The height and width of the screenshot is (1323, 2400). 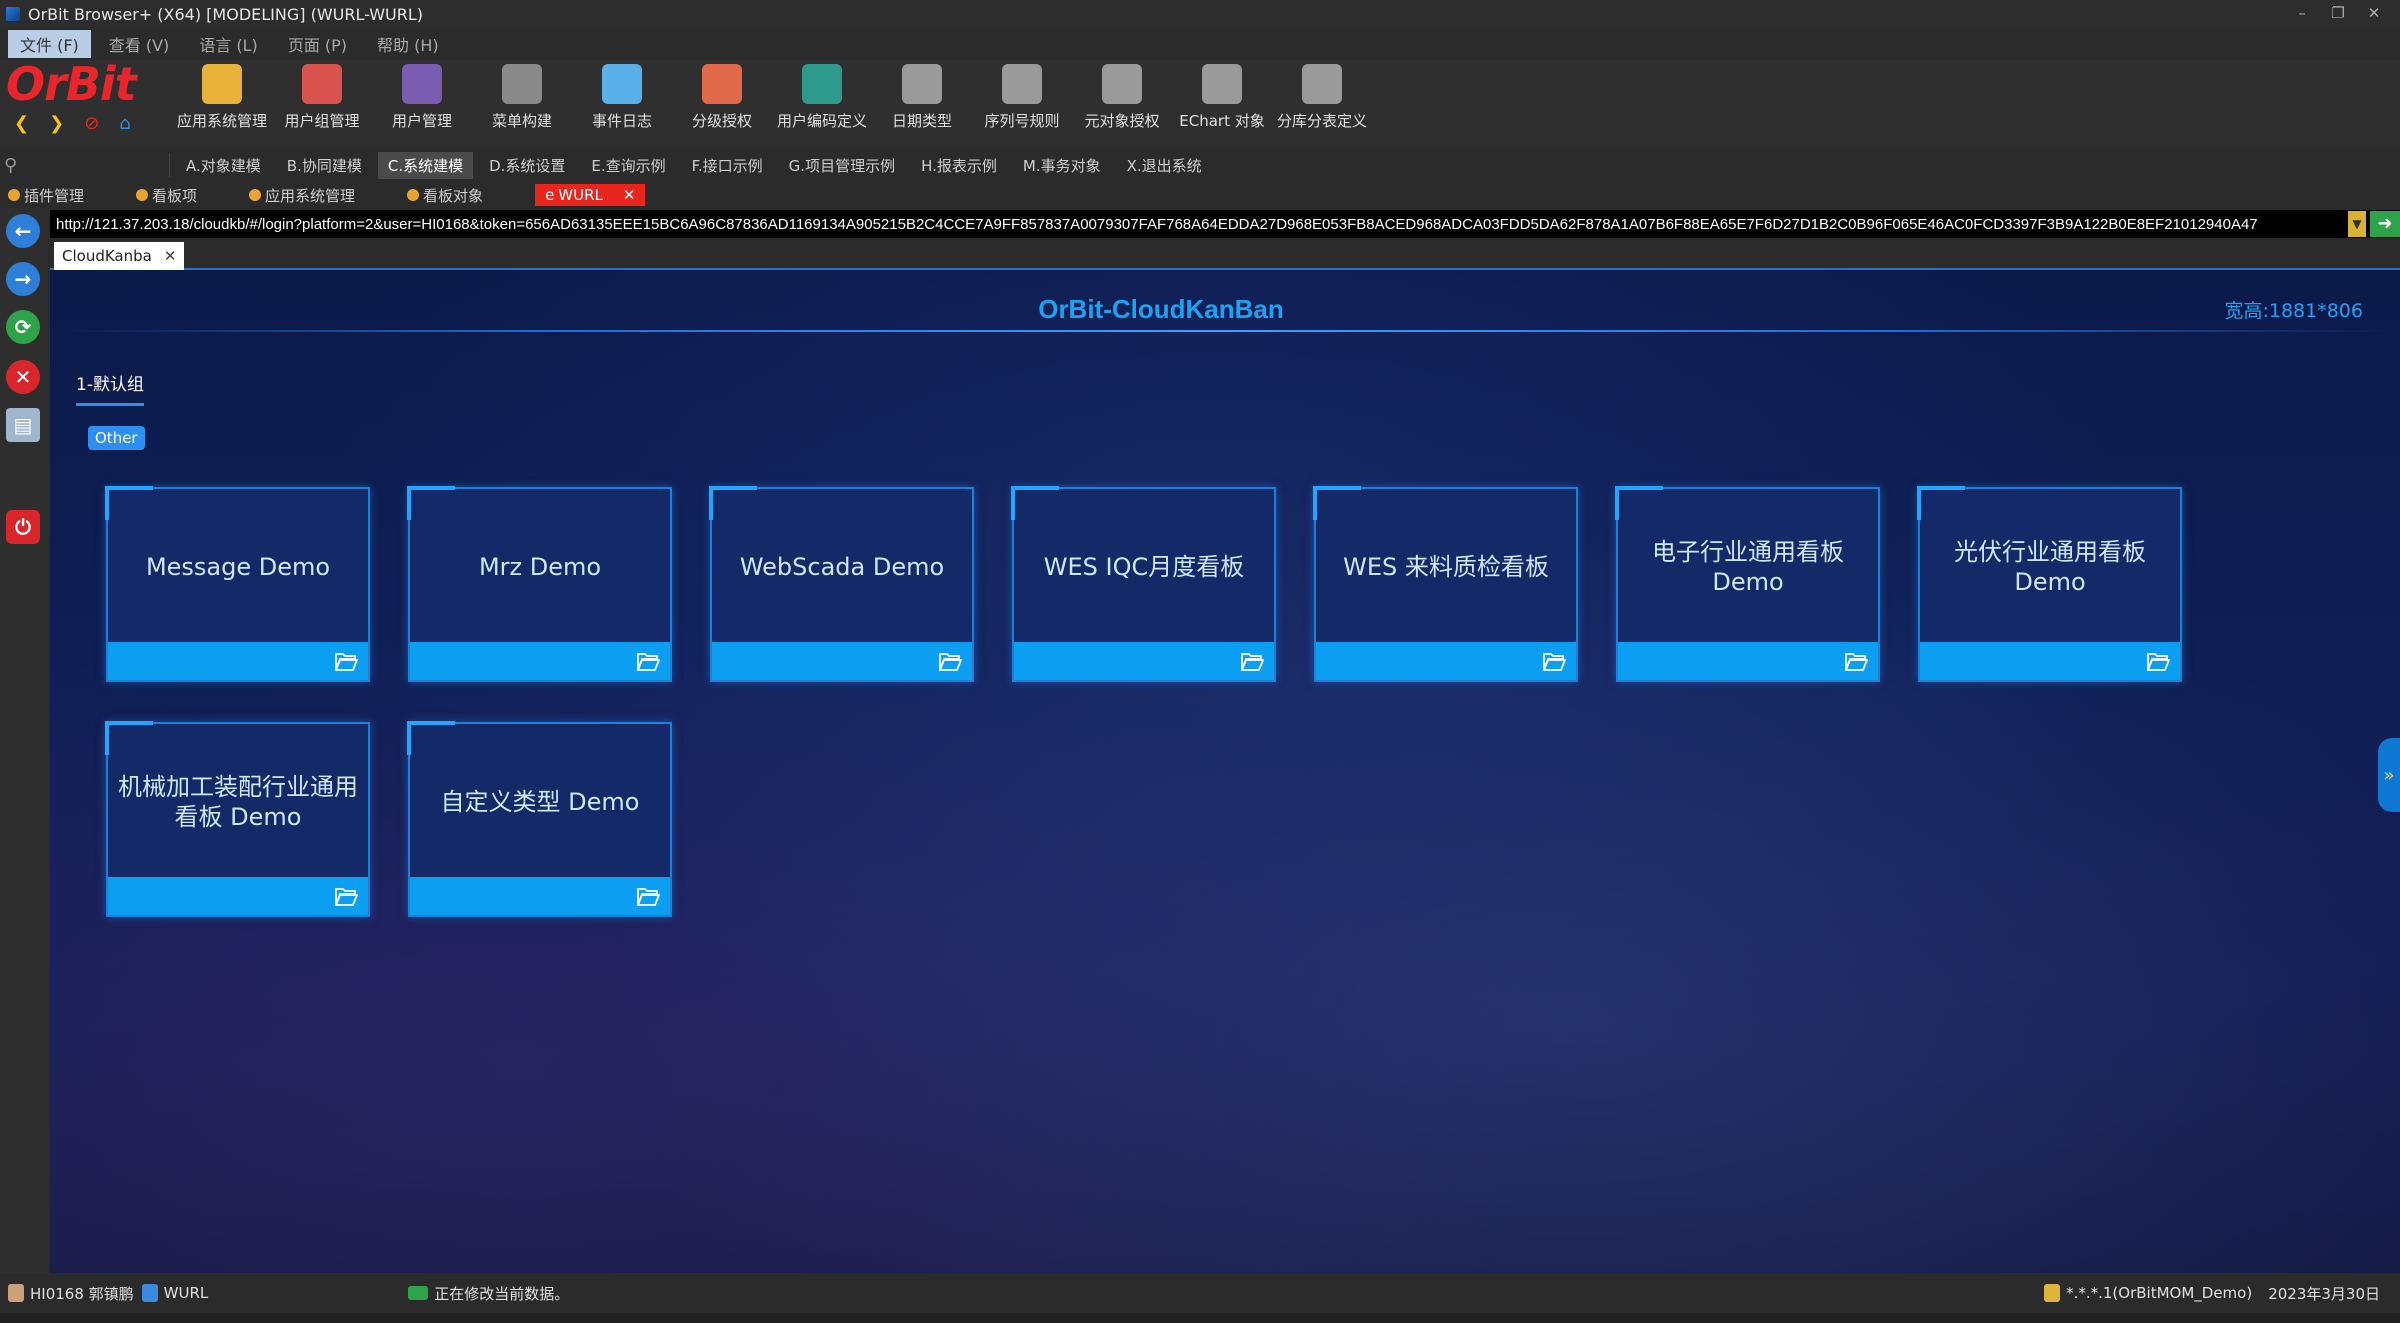 I want to click on tab-label: CloudKanba, so click(x=107, y=256).